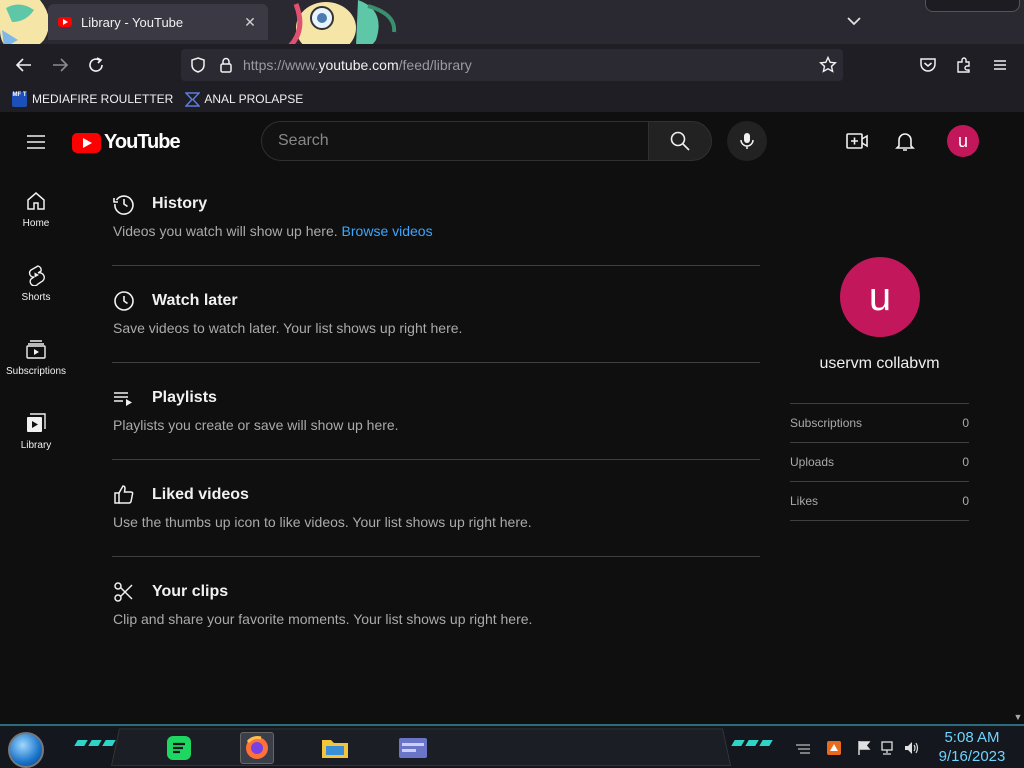 This screenshot has width=1024, height=768. I want to click on section-header: History, so click(159, 204).